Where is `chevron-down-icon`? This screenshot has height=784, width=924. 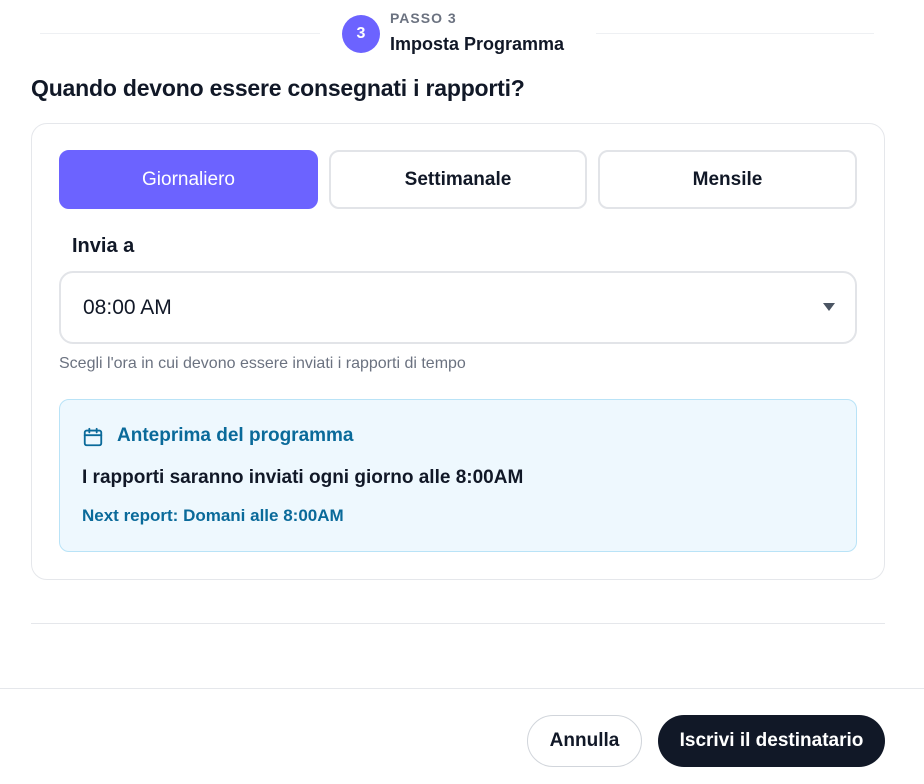
chevron-down-icon is located at coordinates (829, 307).